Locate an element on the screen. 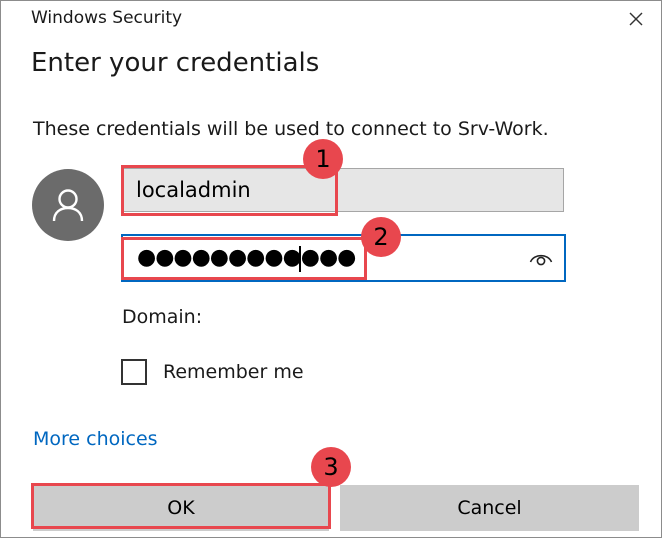 This screenshot has height=538, width=662. close-button is located at coordinates (636, 19).